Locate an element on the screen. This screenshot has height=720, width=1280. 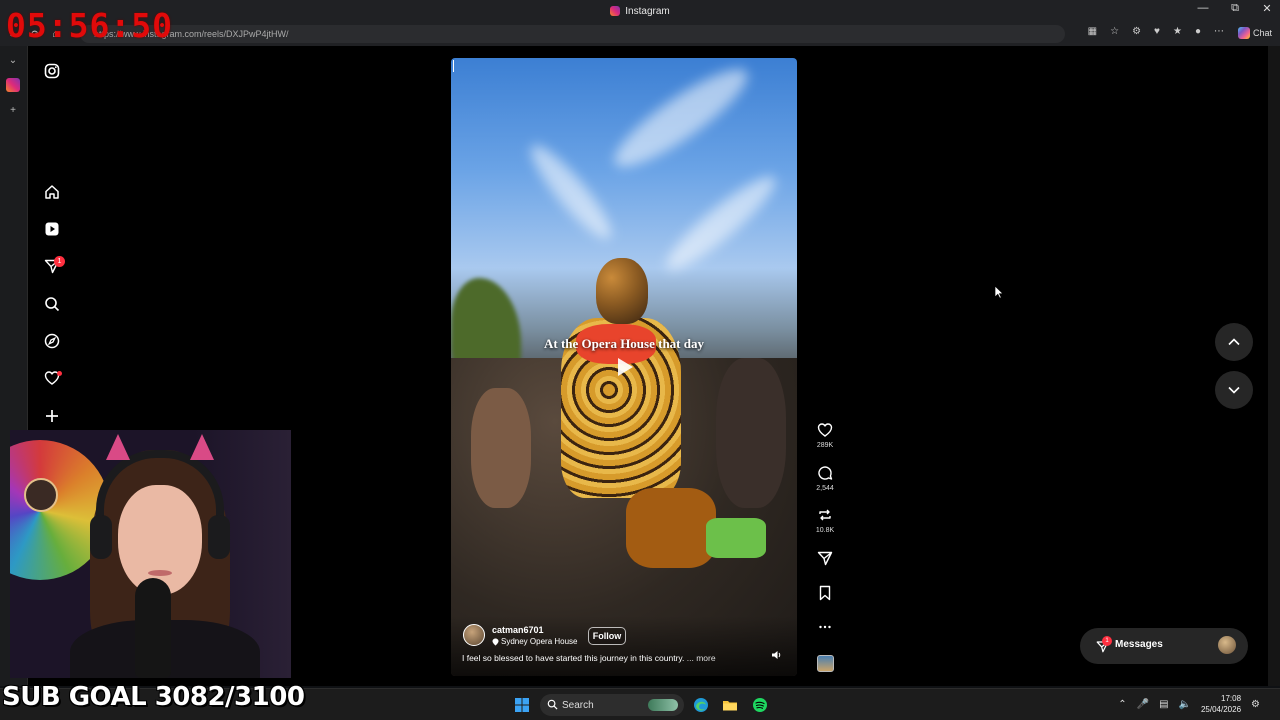
system-tray: ⌃ 🎤 ▤ 🔈 17:08 25/04/2026 ⚙ is located at coordinates (1189, 704).